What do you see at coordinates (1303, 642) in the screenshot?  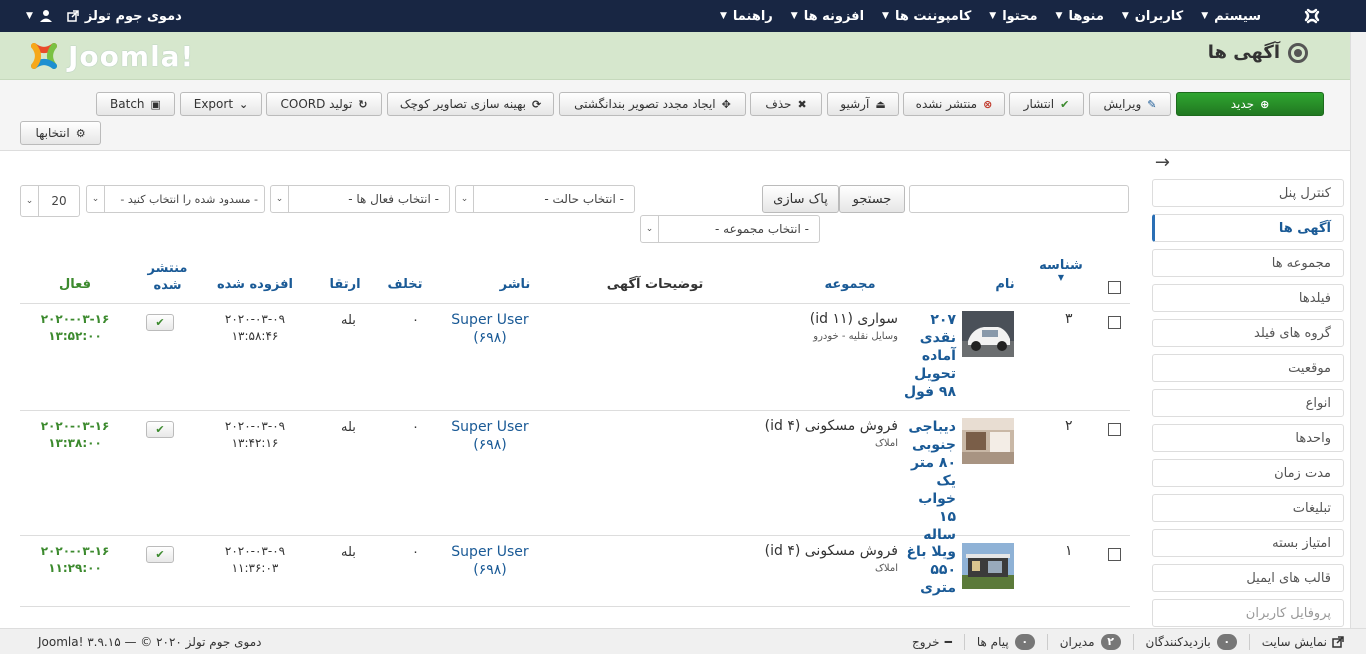 I see `view-site-link: نمایش سایت` at bounding box center [1303, 642].